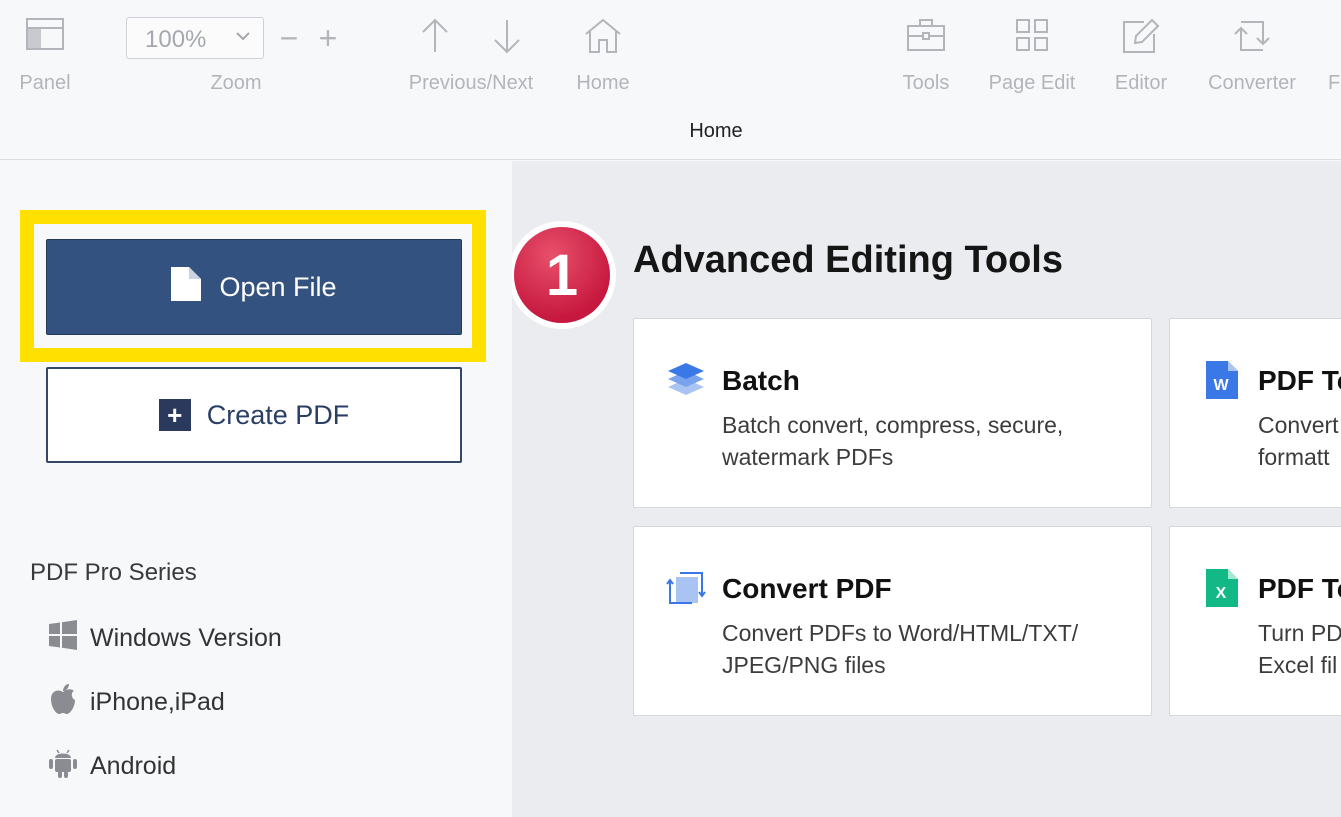 The image size is (1341, 817). I want to click on tools-tool: Tools, so click(926, 50).